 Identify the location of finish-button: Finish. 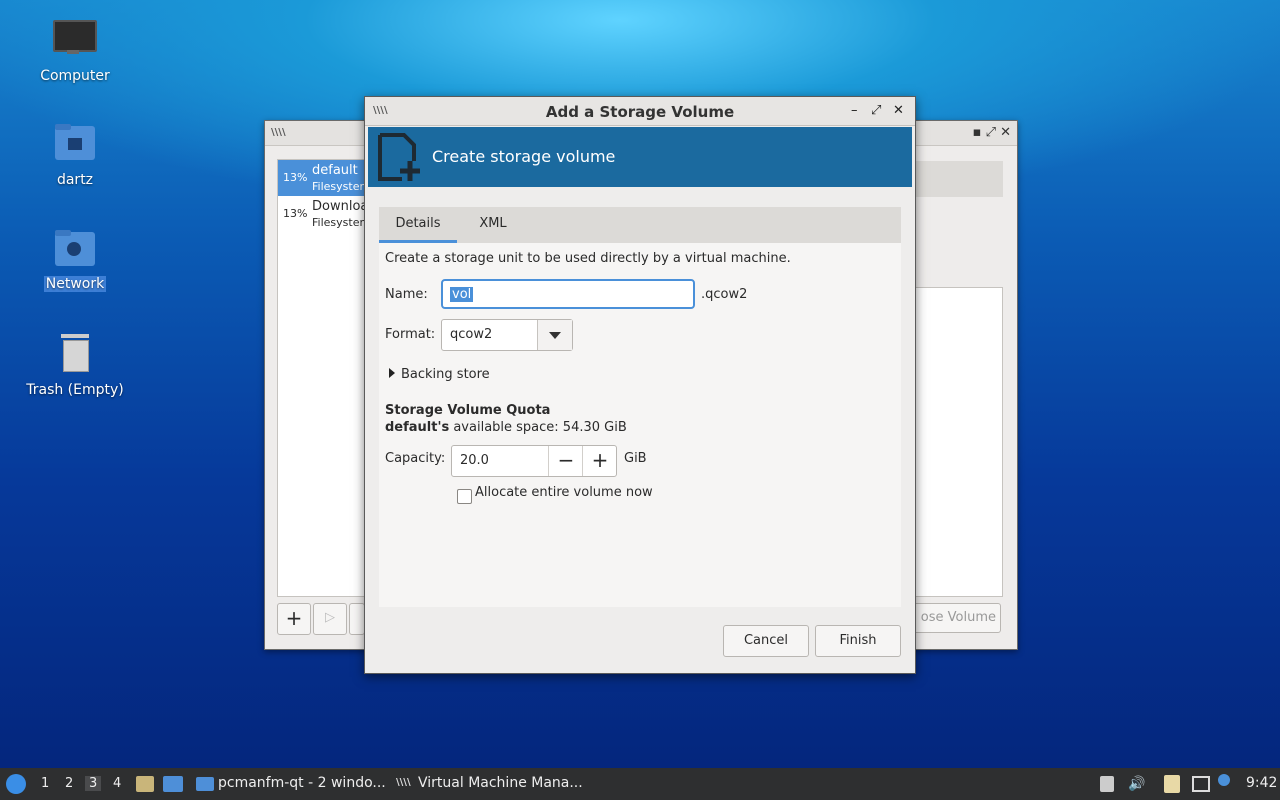
(858, 641).